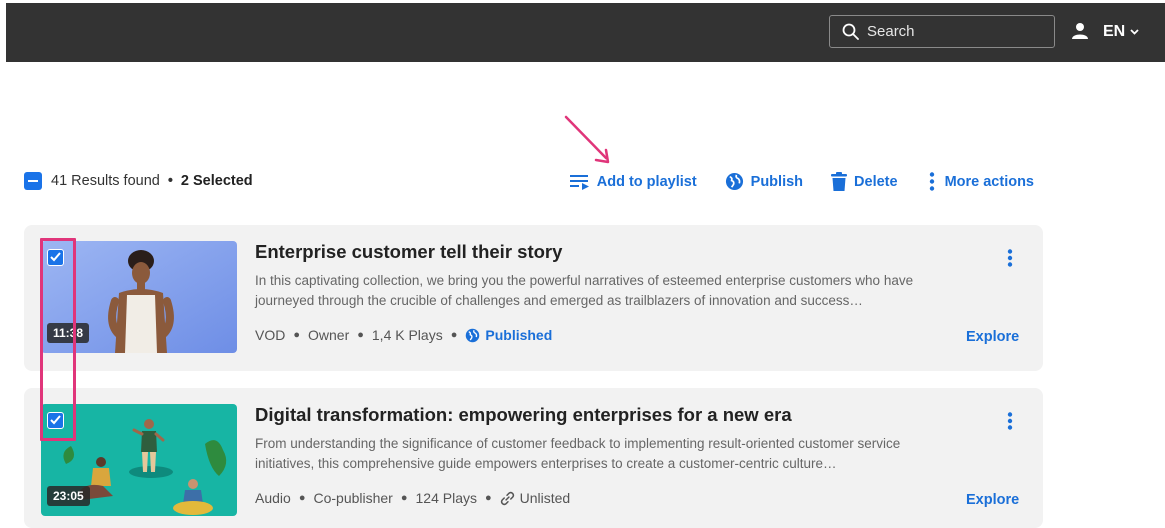 The image size is (1165, 528). What do you see at coordinates (545, 498) in the screenshot?
I see `status-label: Unlisted` at bounding box center [545, 498].